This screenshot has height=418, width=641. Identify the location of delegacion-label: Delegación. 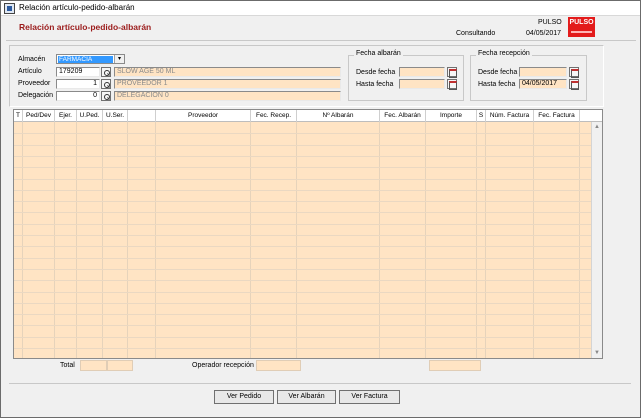
(36, 95).